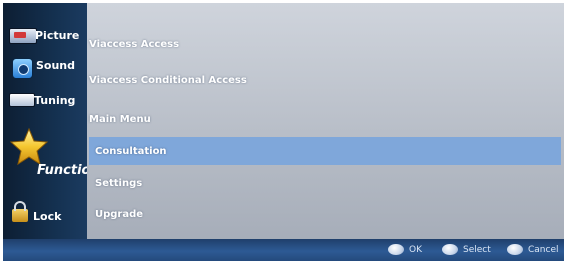 This screenshot has width=567, height=265. I want to click on category-label: Lock, so click(47, 216).